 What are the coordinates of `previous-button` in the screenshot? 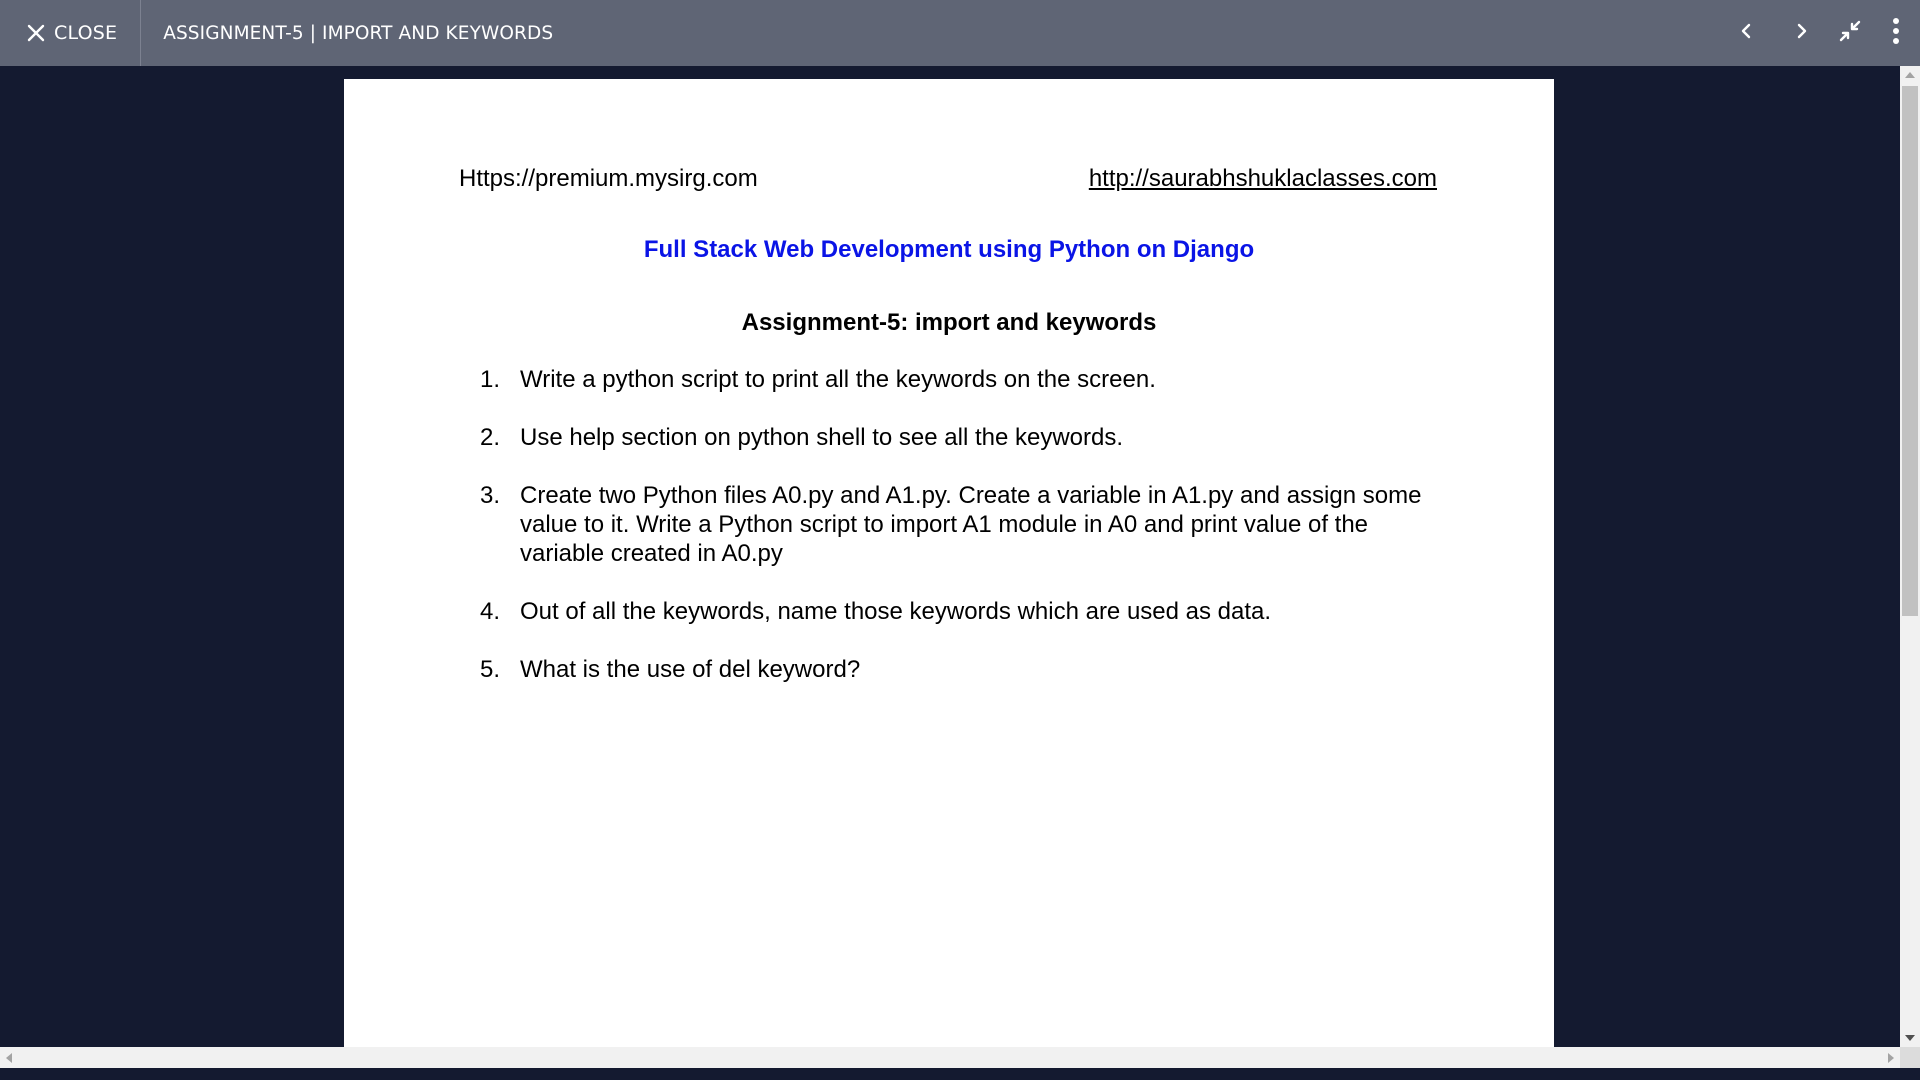 It's located at (1746, 33).